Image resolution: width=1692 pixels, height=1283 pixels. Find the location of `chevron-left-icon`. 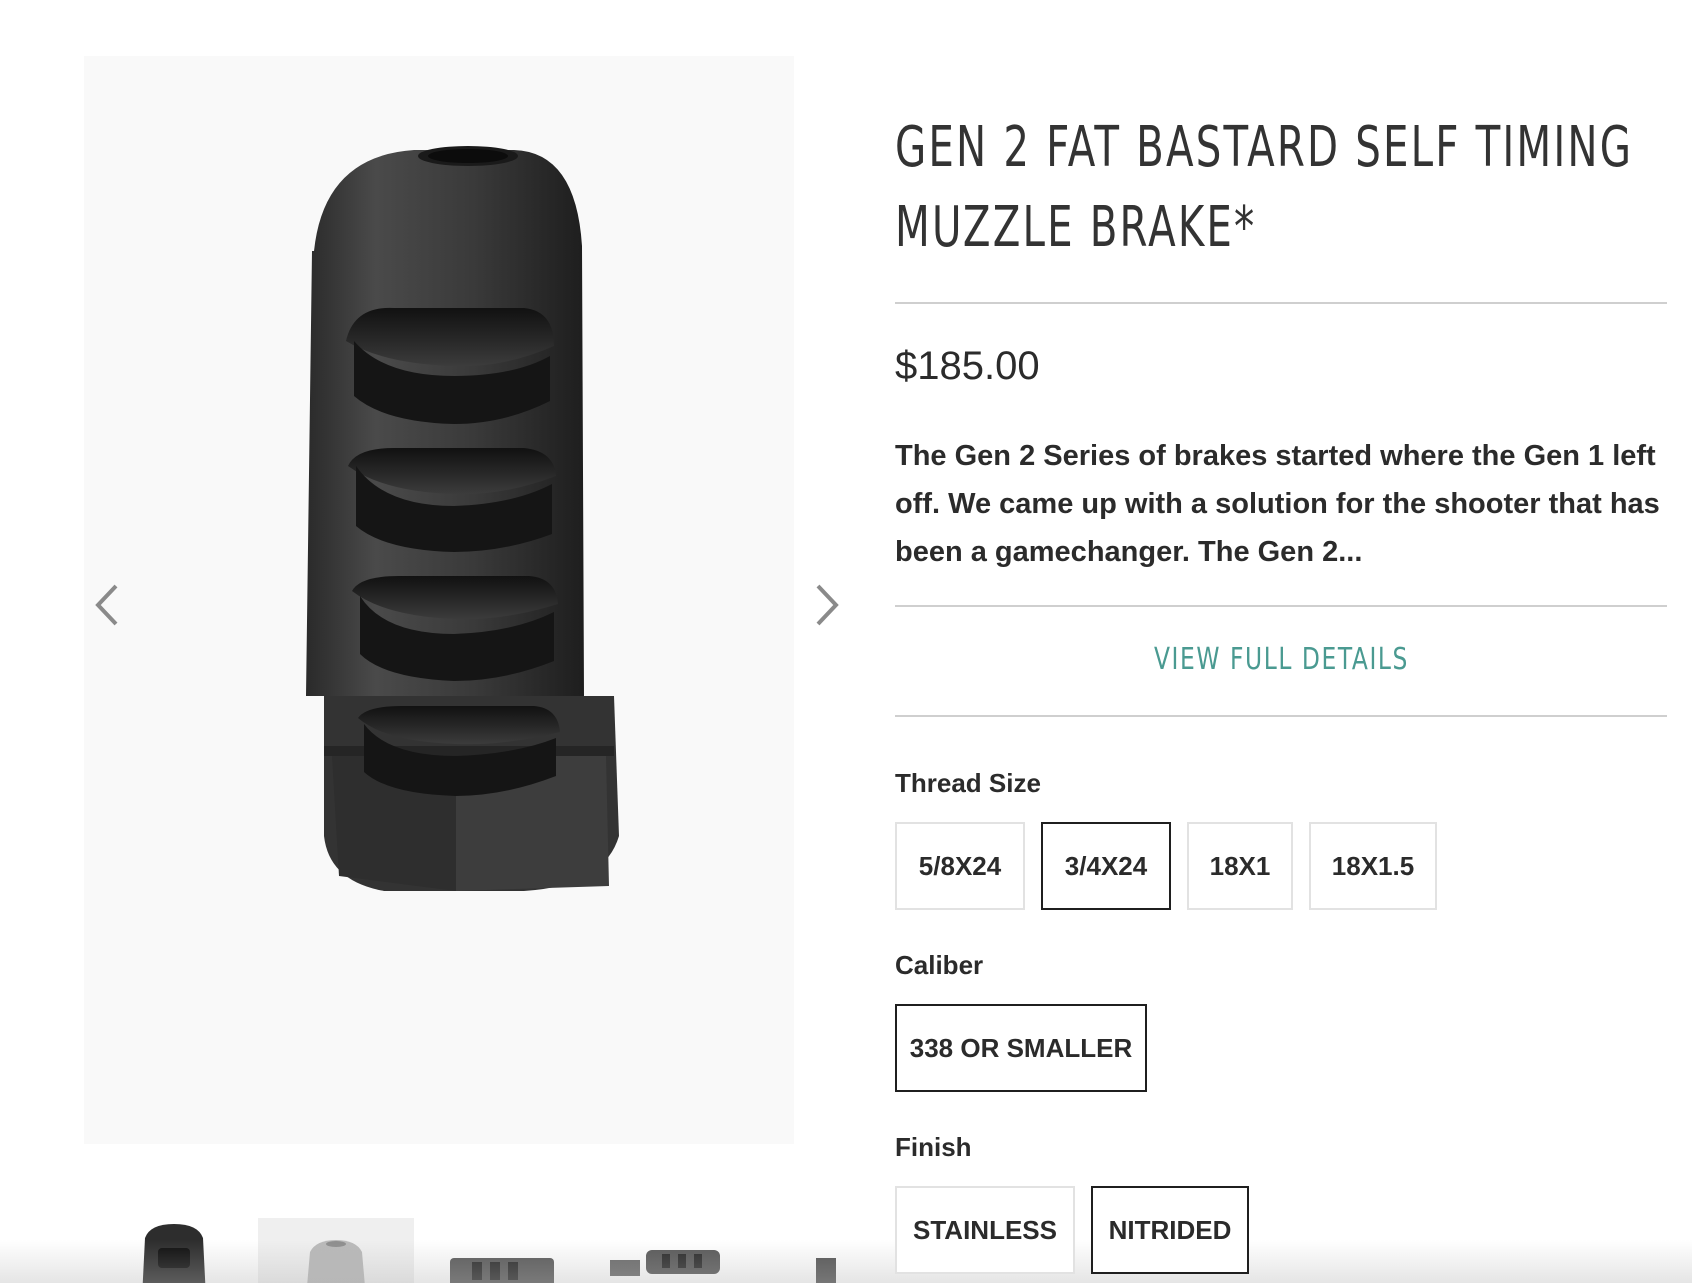

chevron-left-icon is located at coordinates (106, 605).